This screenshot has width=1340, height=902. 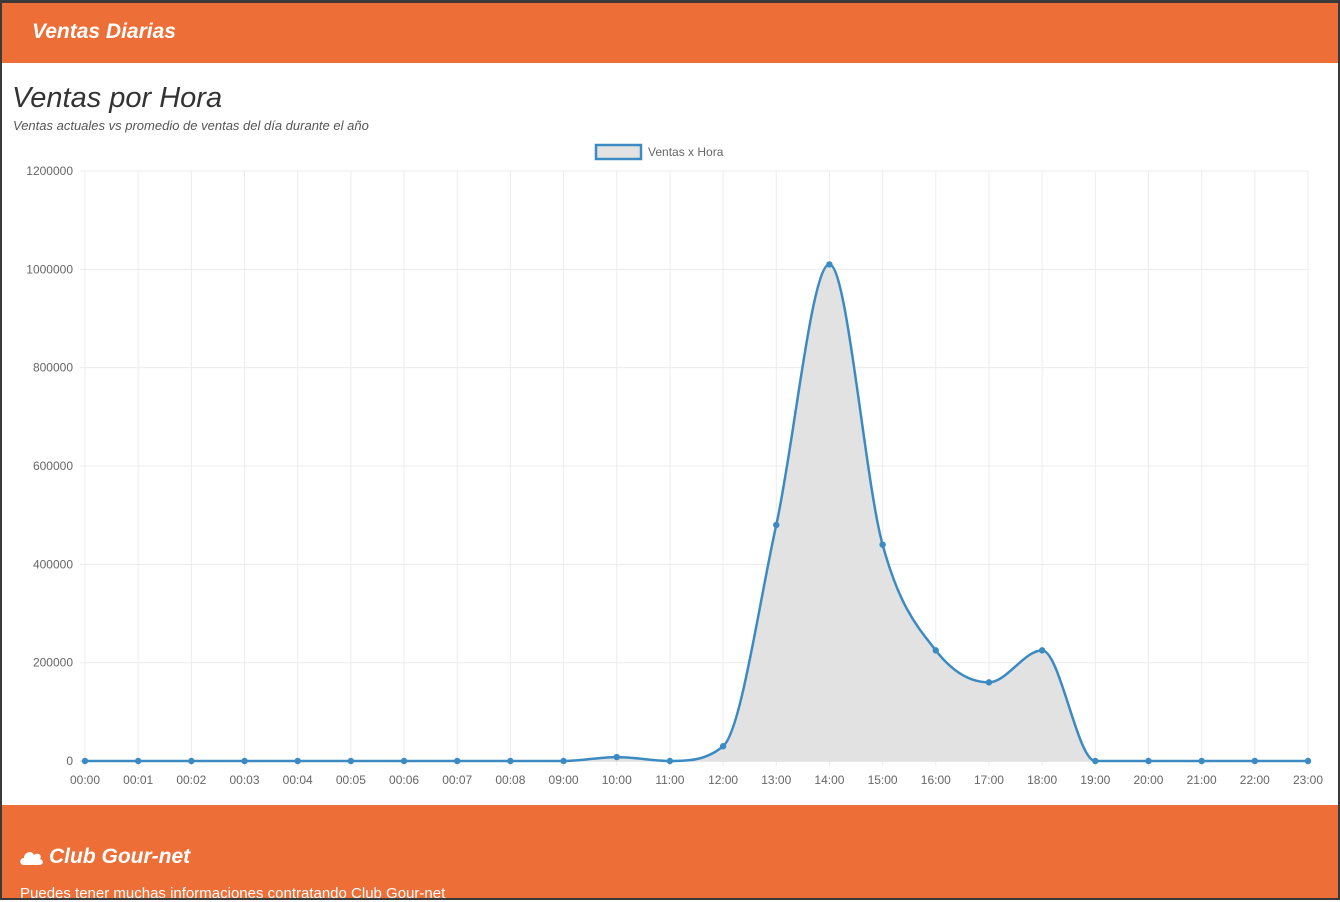 What do you see at coordinates (31, 858) in the screenshot?
I see `cloud-icon` at bounding box center [31, 858].